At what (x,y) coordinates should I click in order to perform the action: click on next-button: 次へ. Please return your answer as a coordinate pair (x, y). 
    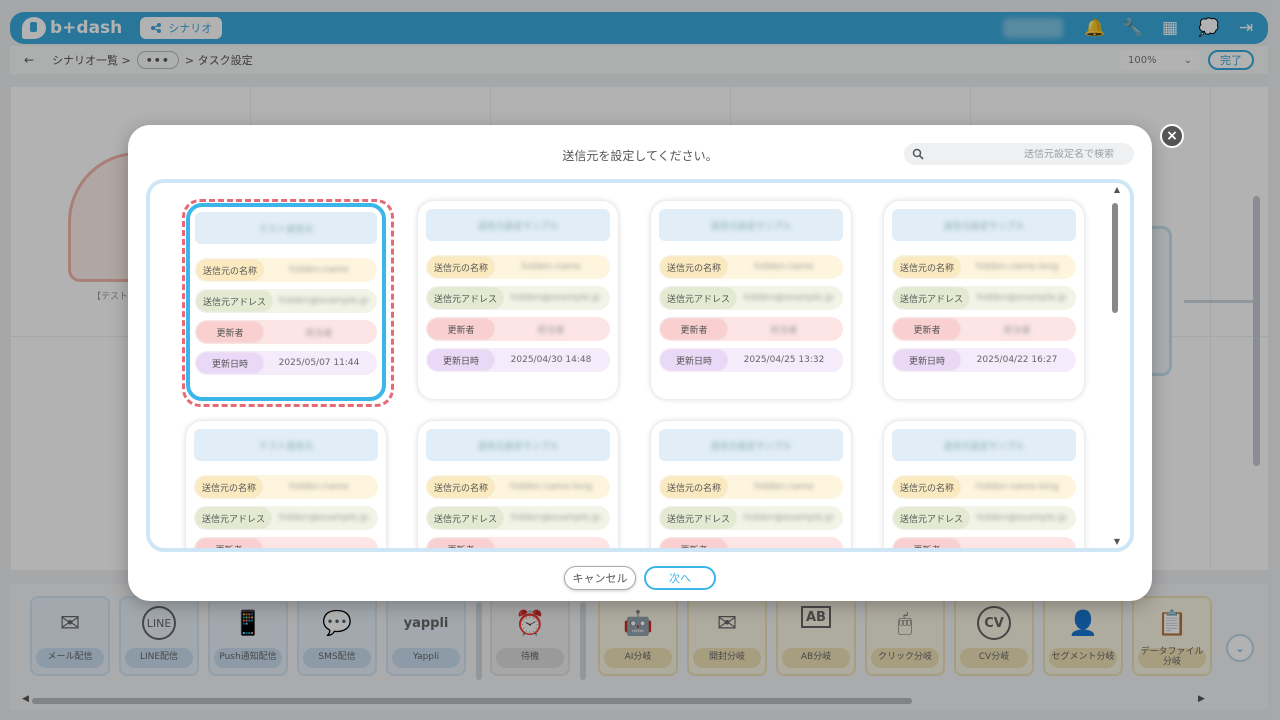
    Looking at the image, I should click on (680, 578).